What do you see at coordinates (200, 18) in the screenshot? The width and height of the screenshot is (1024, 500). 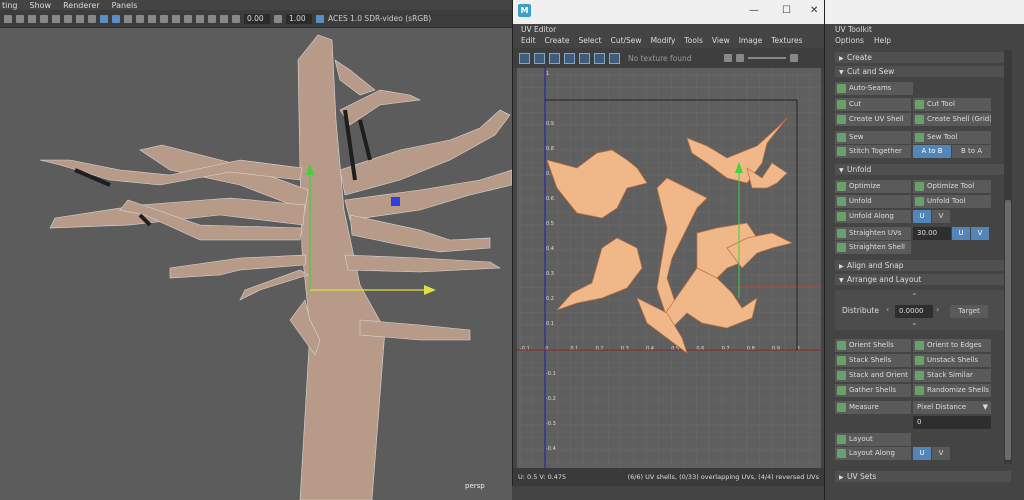 I see `ambient-occlusion-icon` at bounding box center [200, 18].